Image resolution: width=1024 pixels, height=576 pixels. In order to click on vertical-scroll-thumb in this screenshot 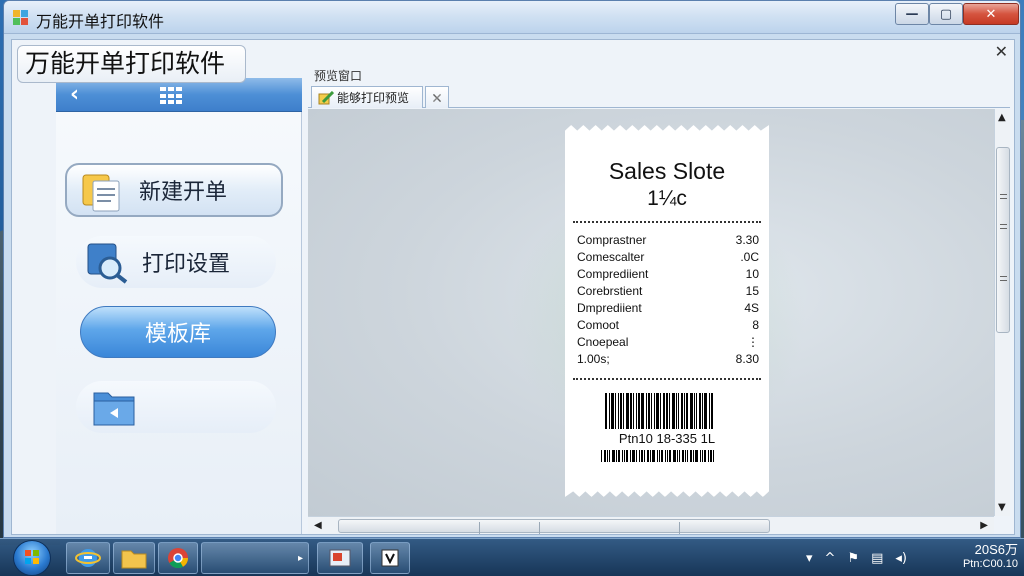, I will do `click(1003, 240)`.